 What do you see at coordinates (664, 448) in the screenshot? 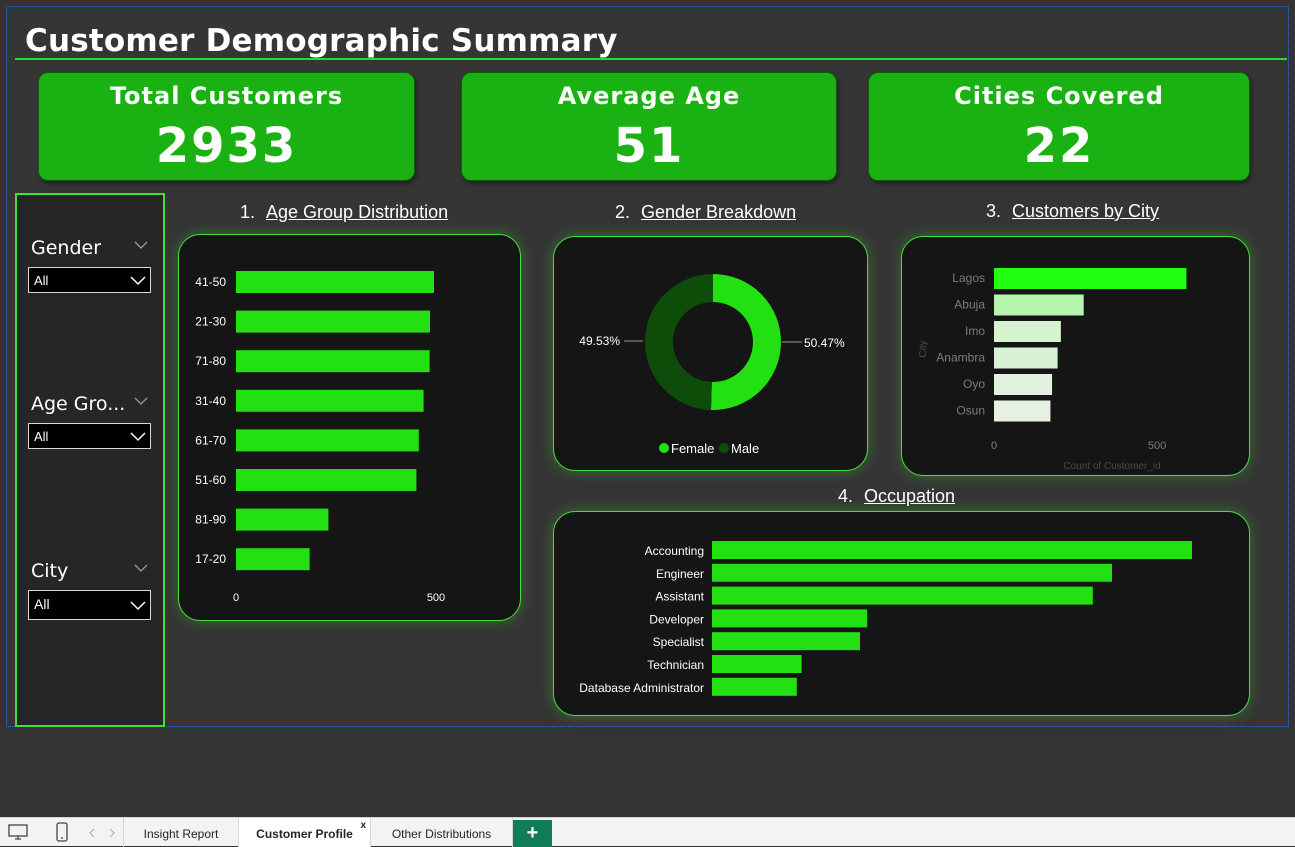
I see `legend-marker` at bounding box center [664, 448].